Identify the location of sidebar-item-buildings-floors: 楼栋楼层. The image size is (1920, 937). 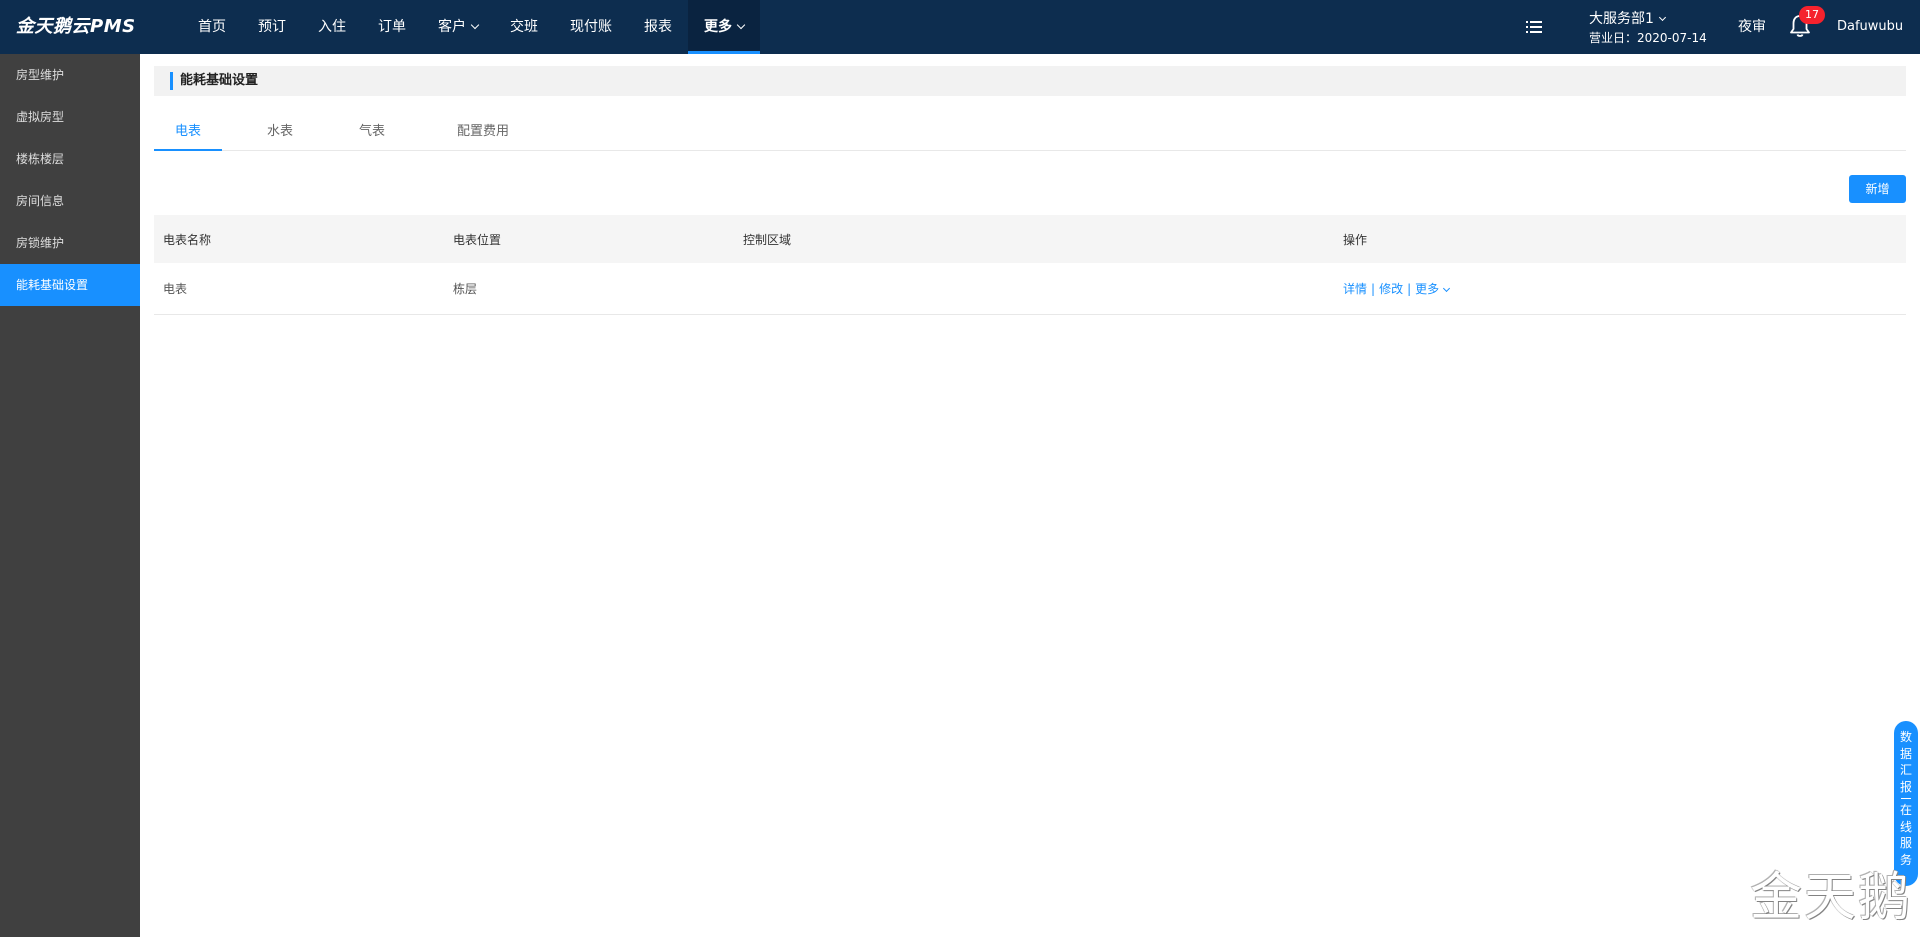
(70, 159).